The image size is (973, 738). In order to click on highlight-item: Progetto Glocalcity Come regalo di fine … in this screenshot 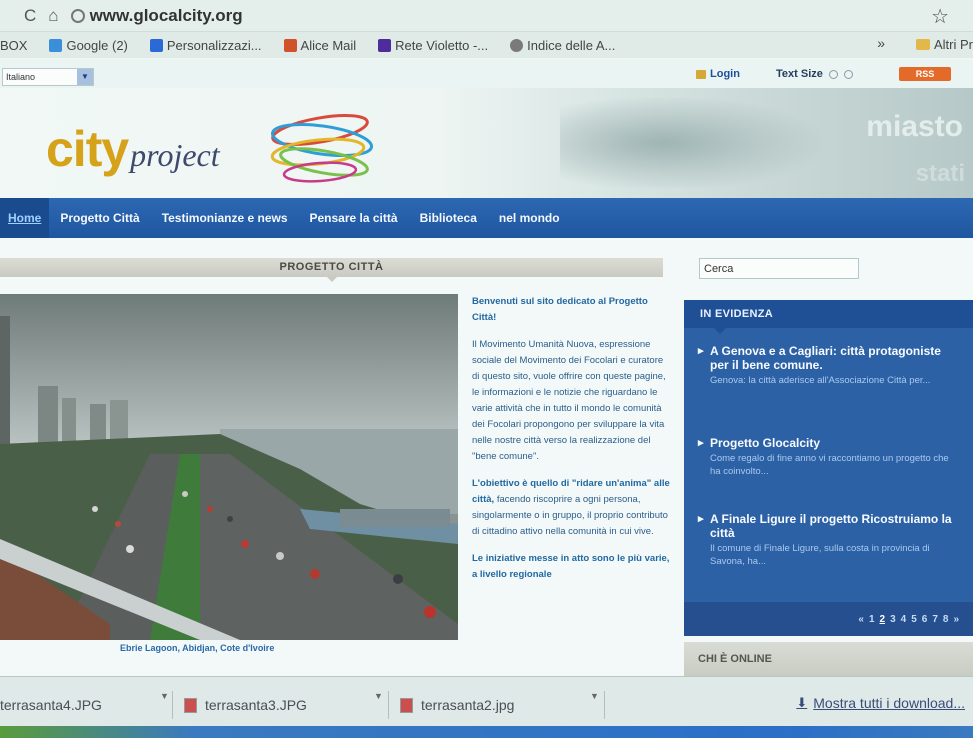, I will do `click(829, 457)`.